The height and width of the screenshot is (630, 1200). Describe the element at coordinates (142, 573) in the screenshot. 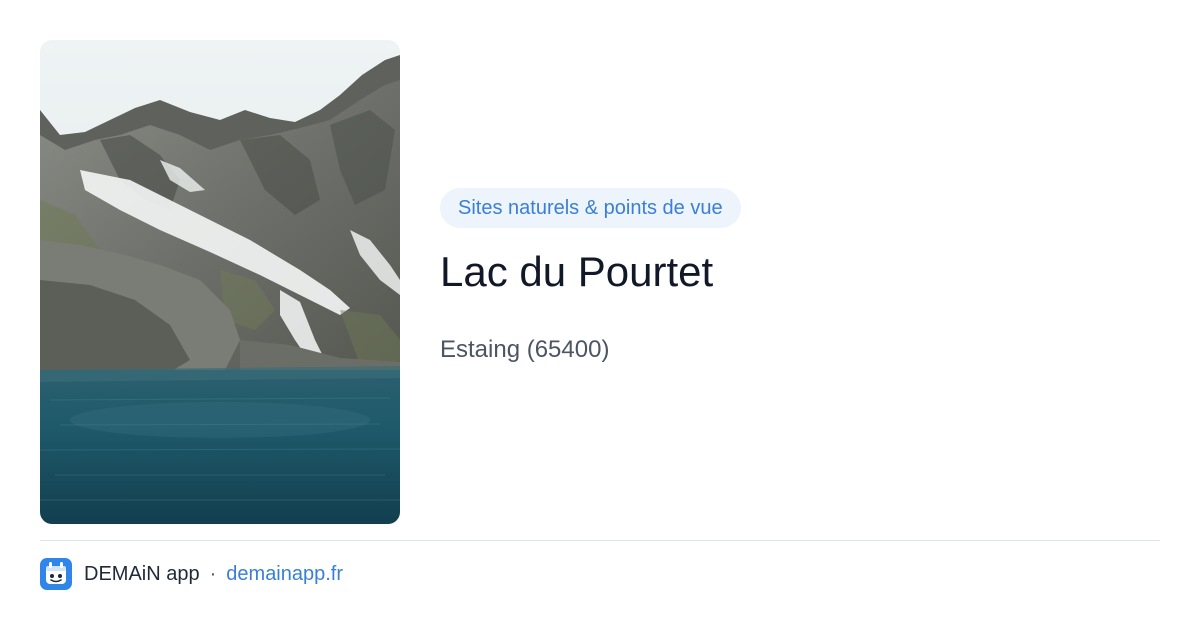

I see `app-name: DEMAiN app` at that location.